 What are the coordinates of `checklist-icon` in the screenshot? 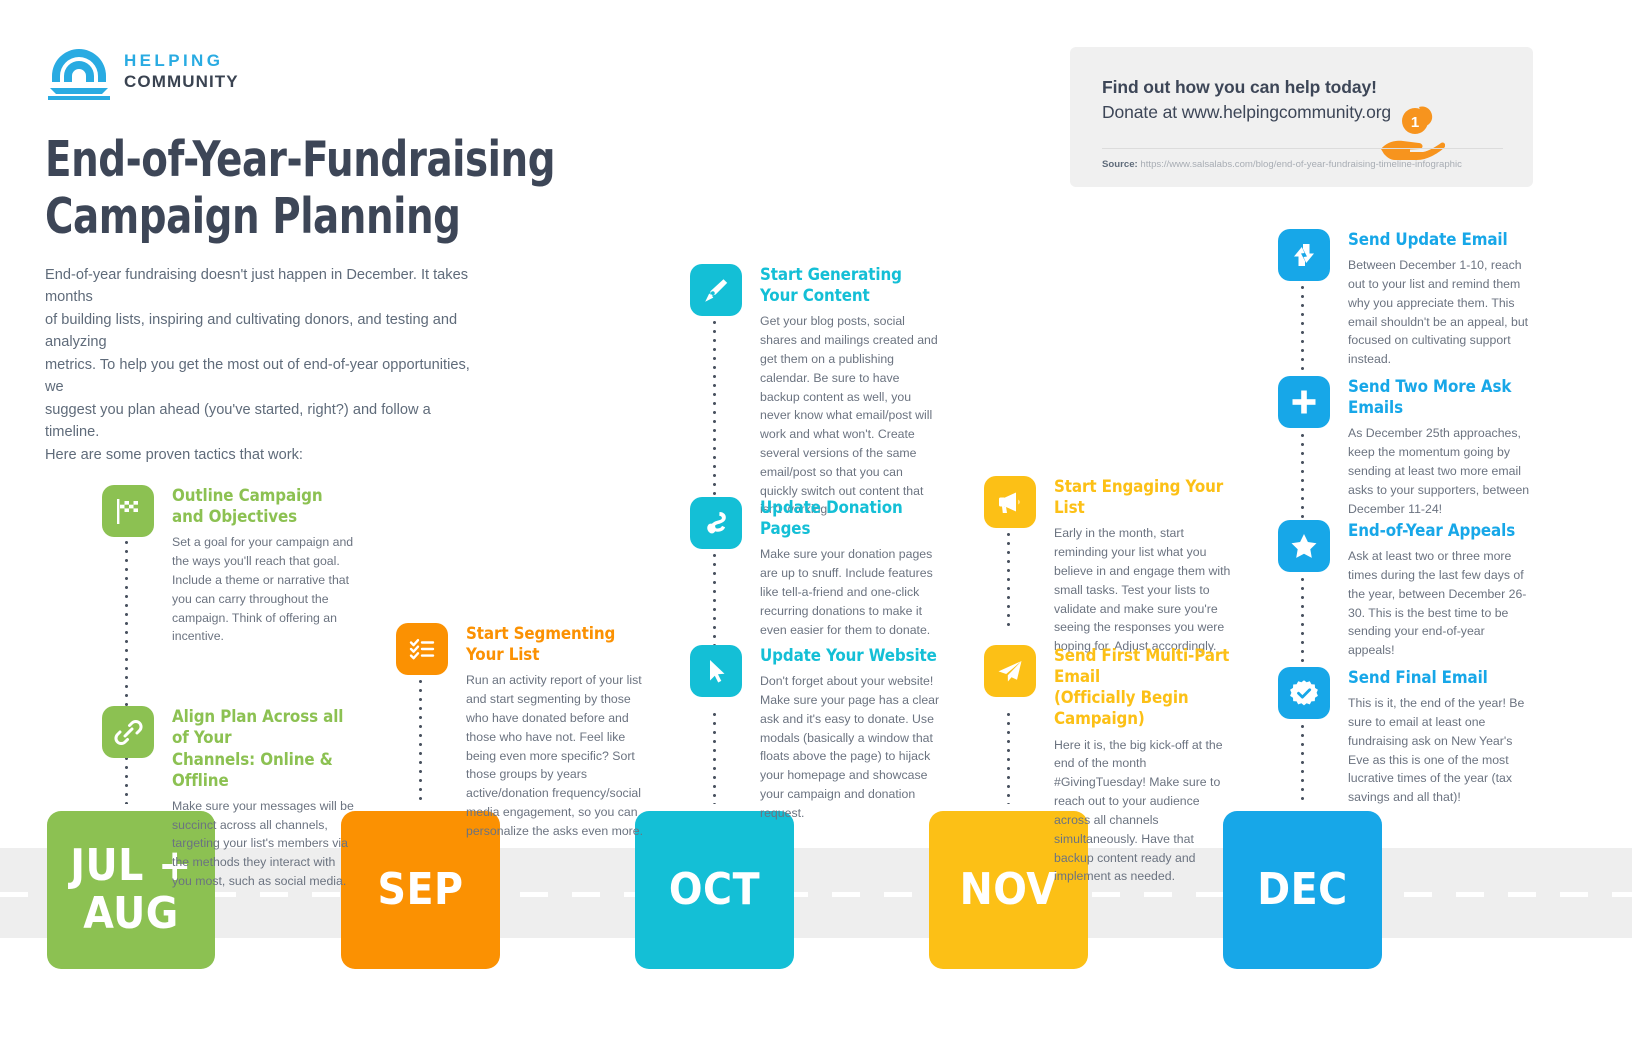 It's located at (422, 649).